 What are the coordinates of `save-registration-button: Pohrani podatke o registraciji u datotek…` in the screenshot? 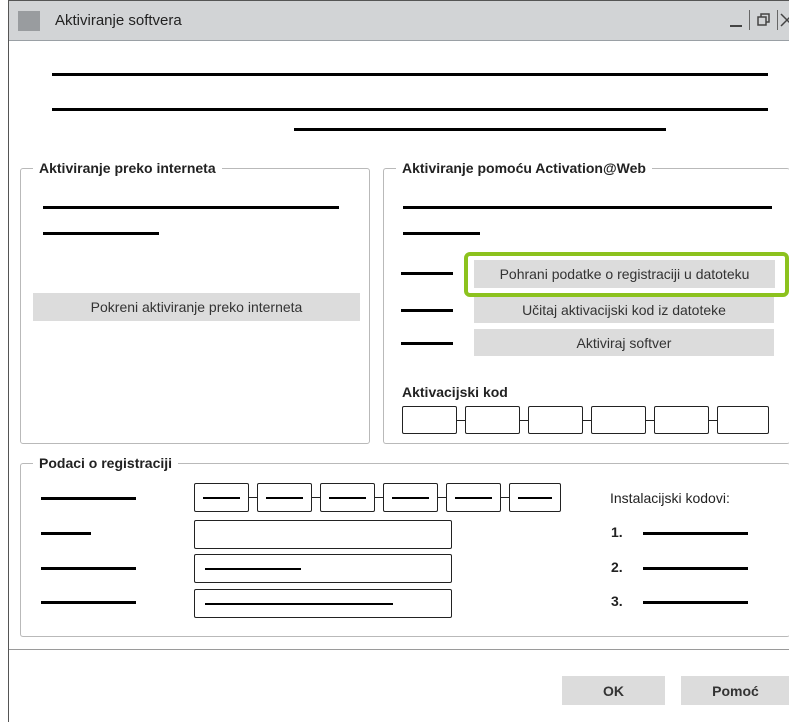 It's located at (624, 274).